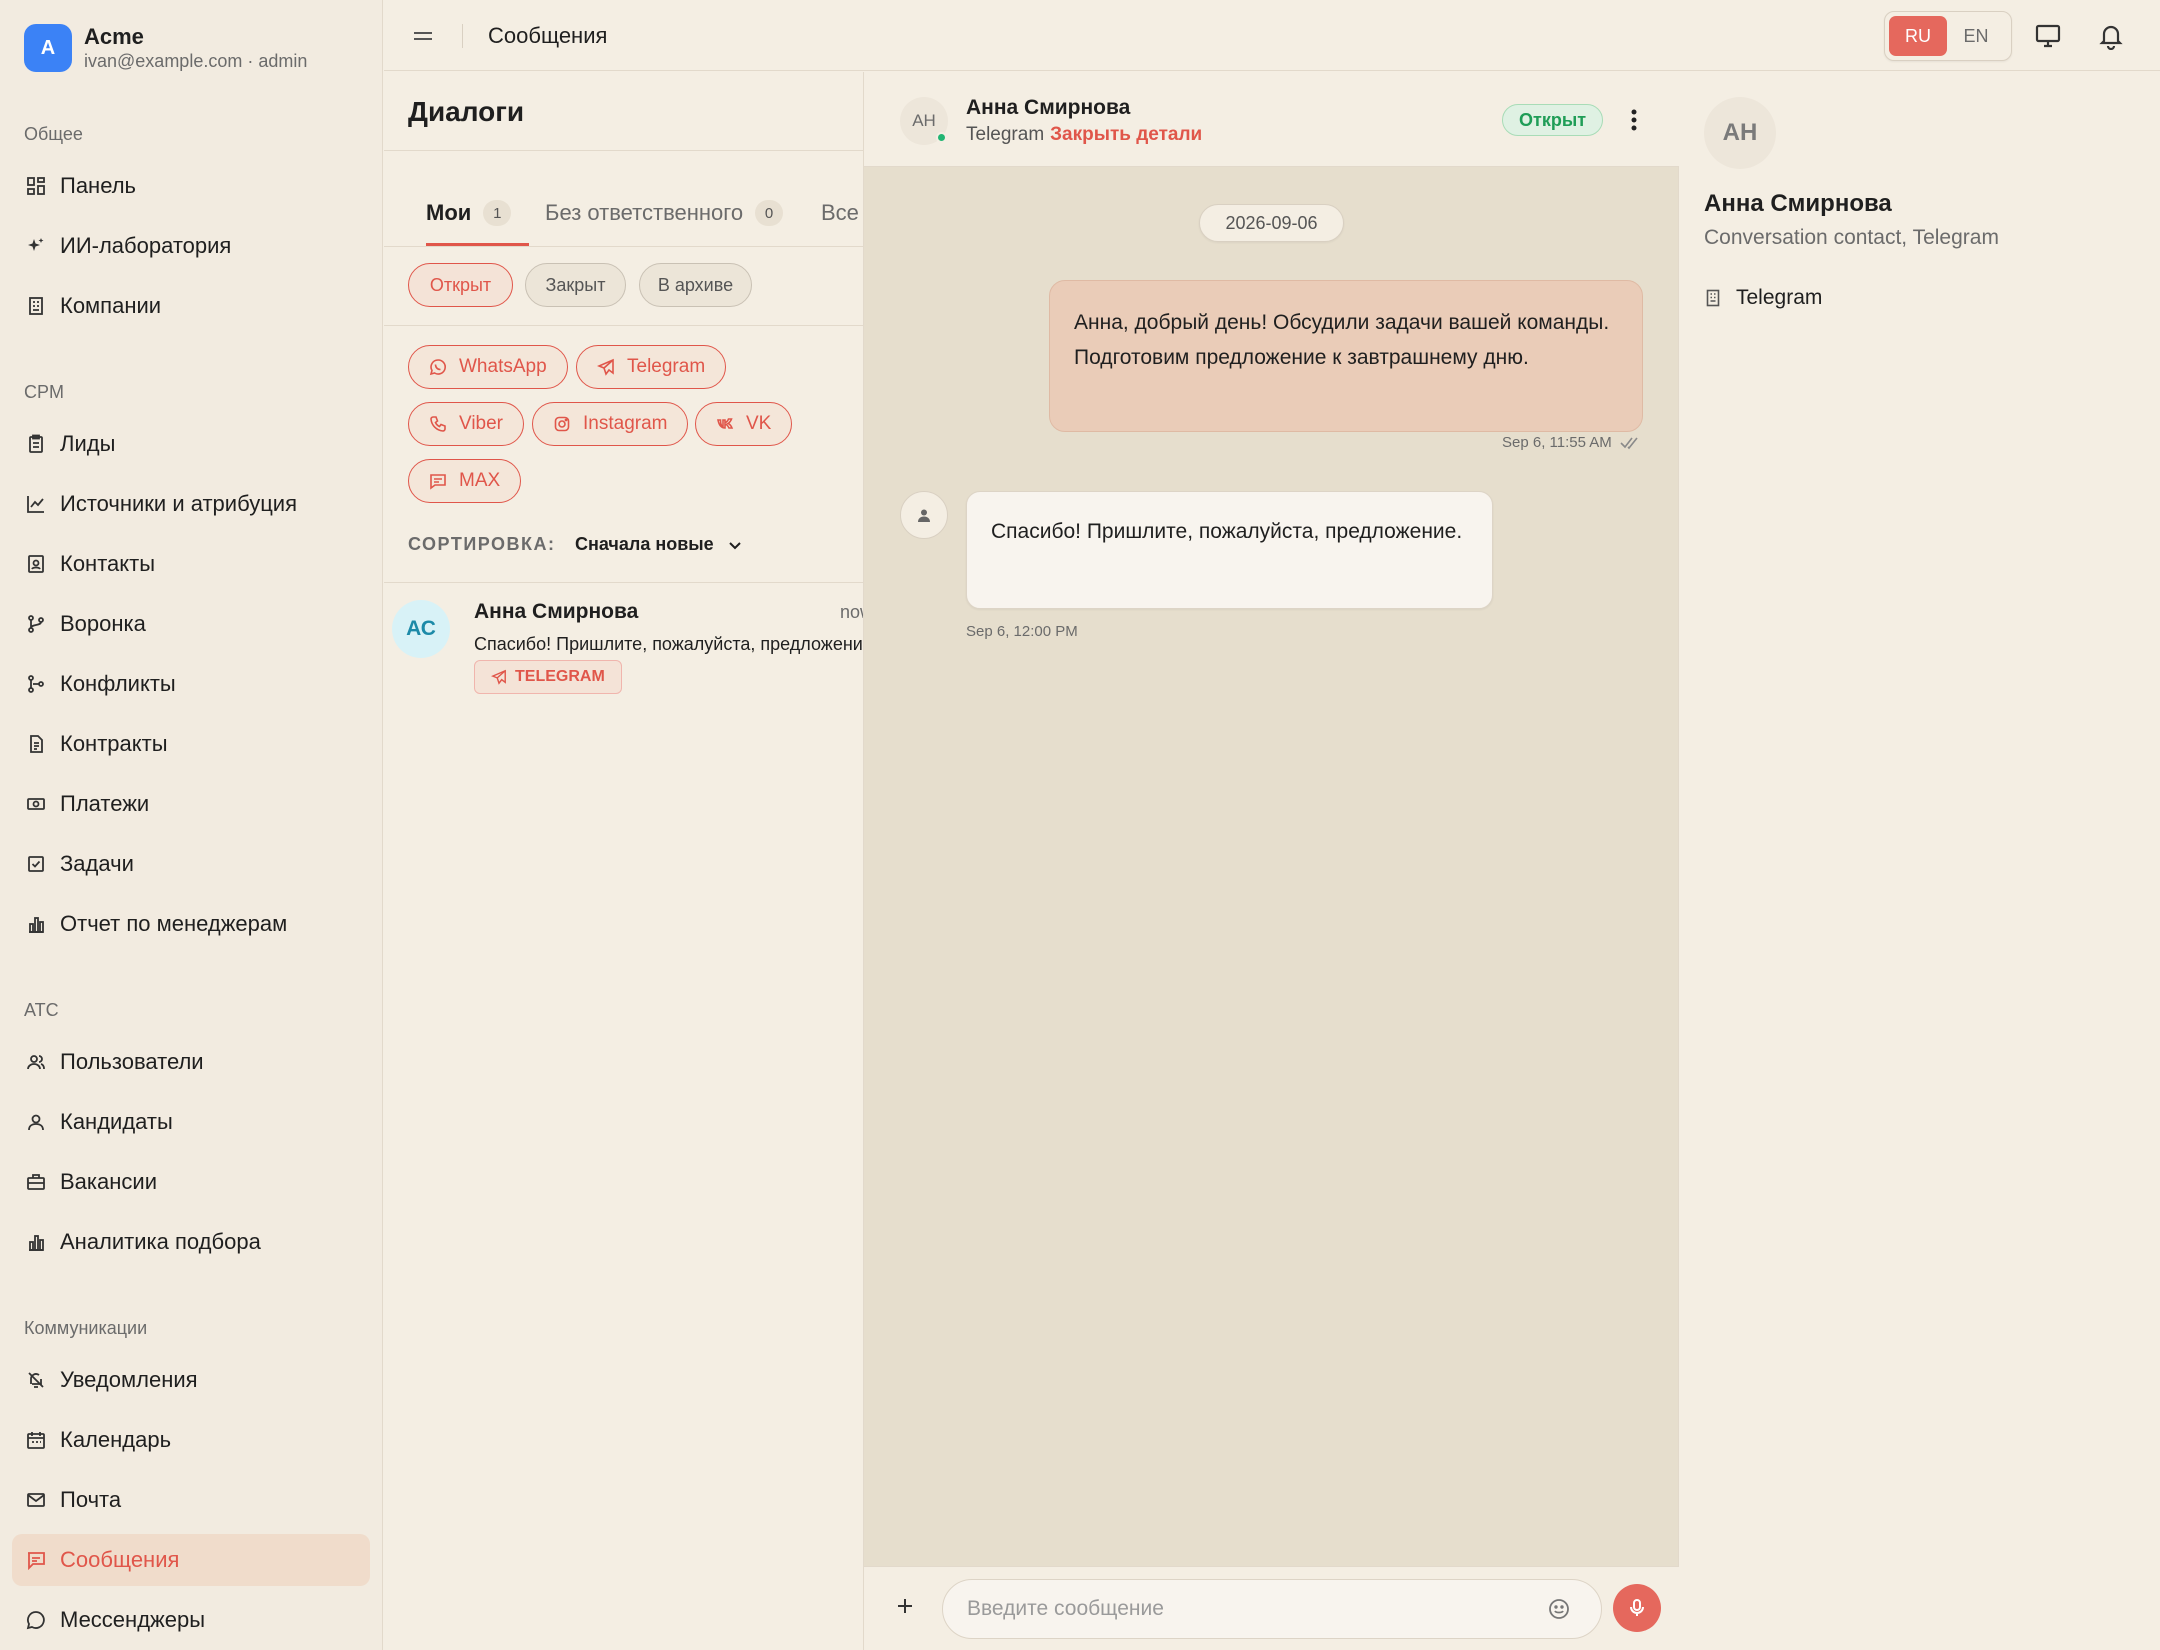 The image size is (2160, 1650). I want to click on message-circle-icon, so click(35, 1620).